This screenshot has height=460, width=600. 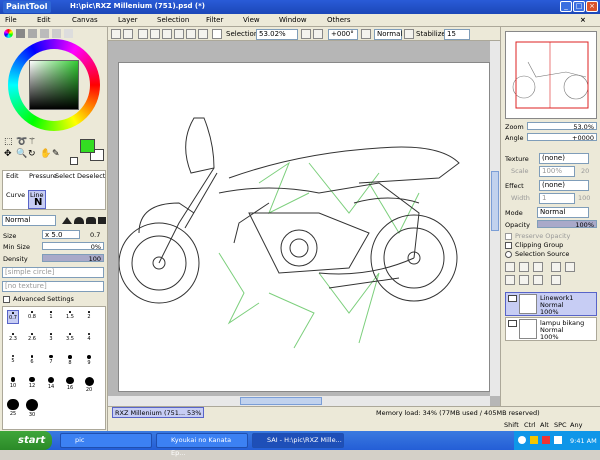 What do you see at coordinates (53, 286) in the screenshot?
I see `brush-texture-select: [no texture]` at bounding box center [53, 286].